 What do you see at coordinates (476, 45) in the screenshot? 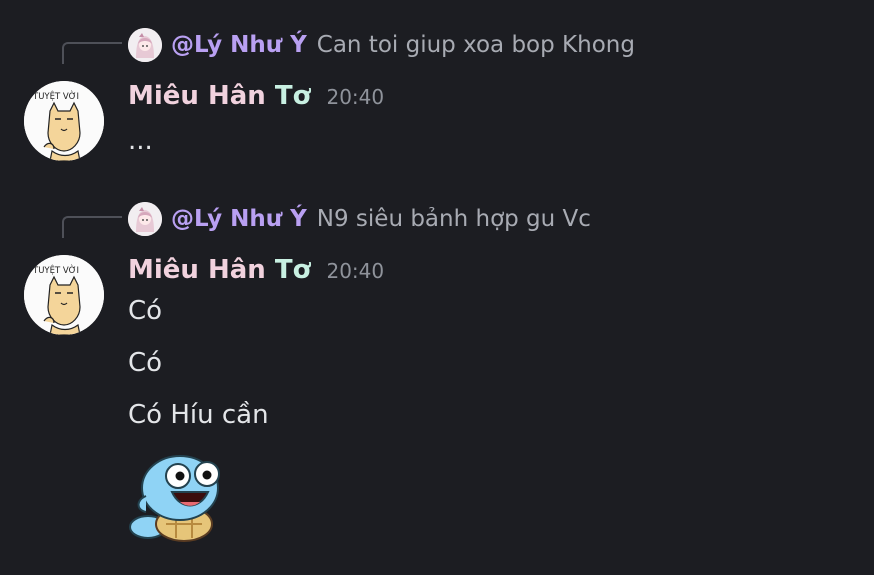
I see `reply-text: Can toi giup xoa bop Khong` at bounding box center [476, 45].